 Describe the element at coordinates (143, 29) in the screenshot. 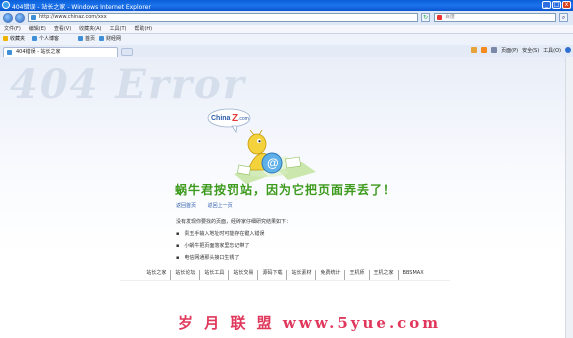

I see `menu-help: 帮助(H)` at that location.